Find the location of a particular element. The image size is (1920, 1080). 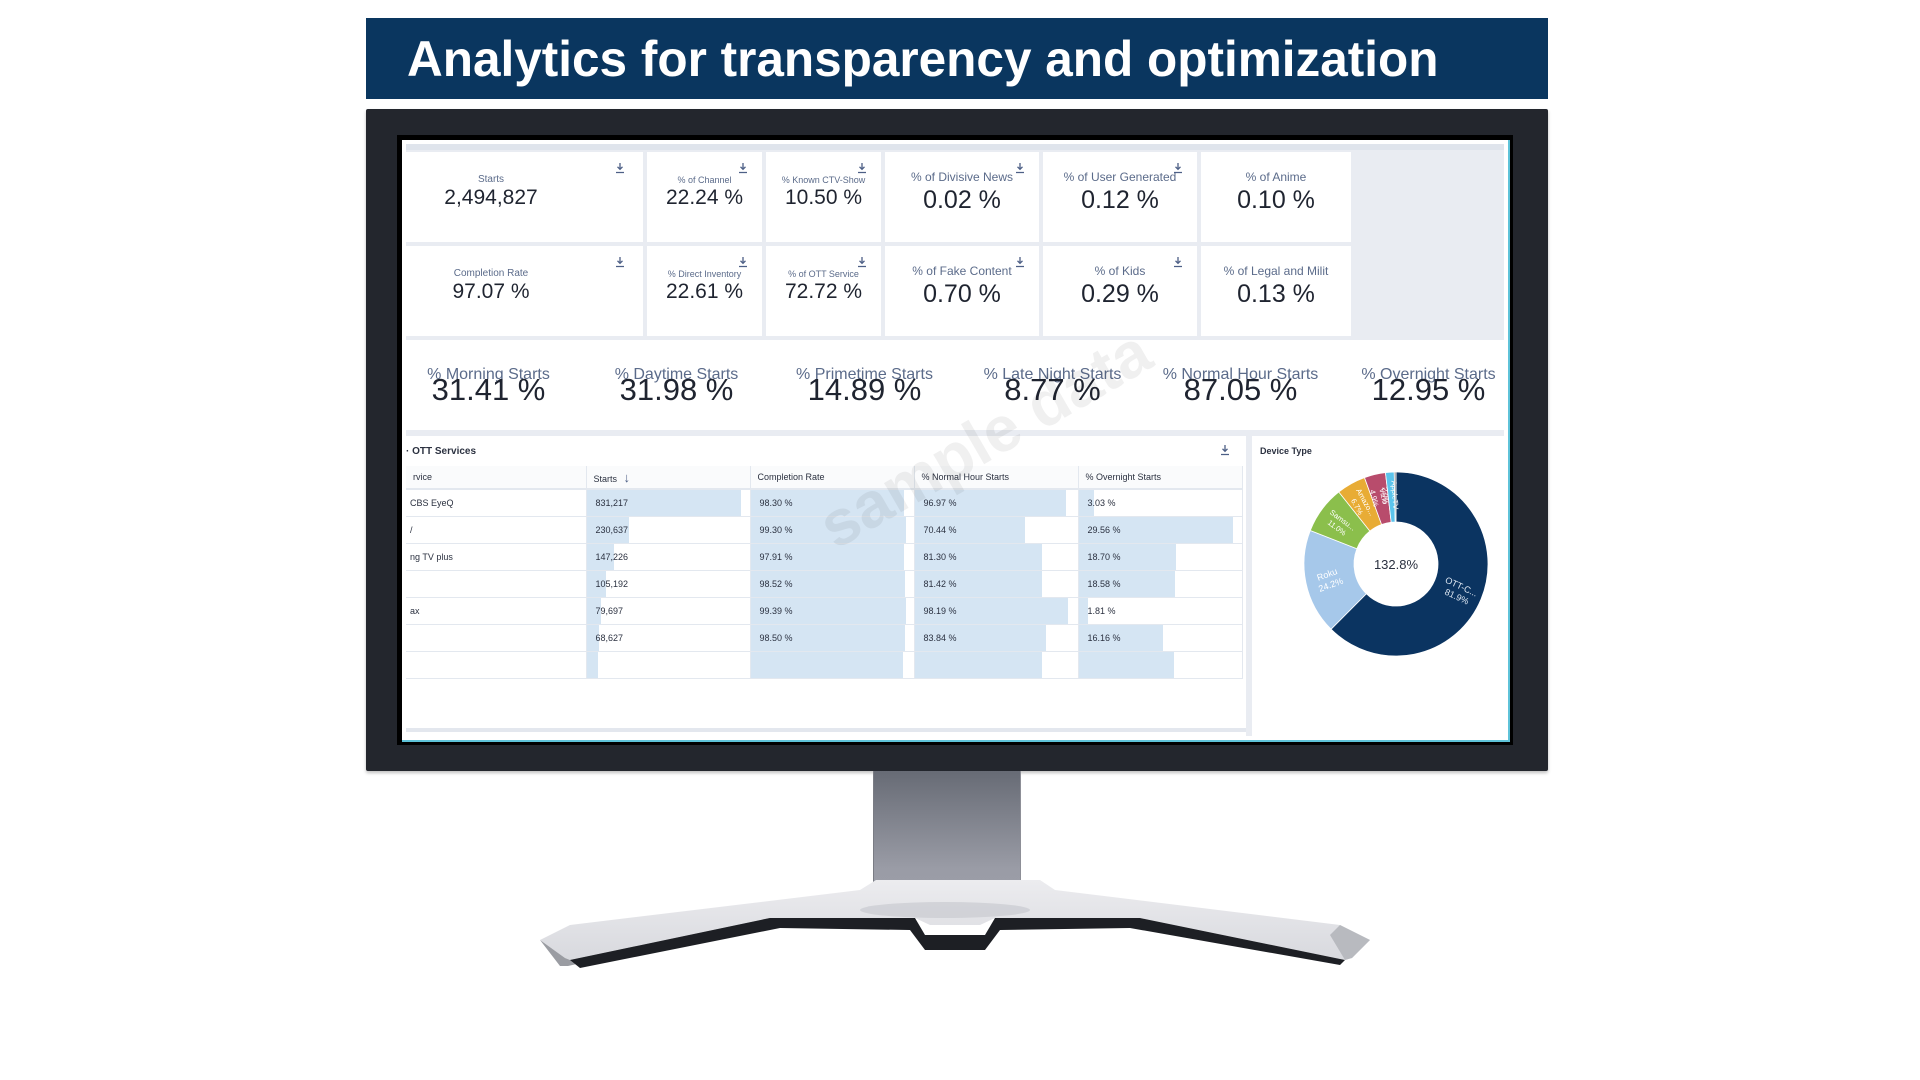

starts-value is located at coordinates (591, 665).